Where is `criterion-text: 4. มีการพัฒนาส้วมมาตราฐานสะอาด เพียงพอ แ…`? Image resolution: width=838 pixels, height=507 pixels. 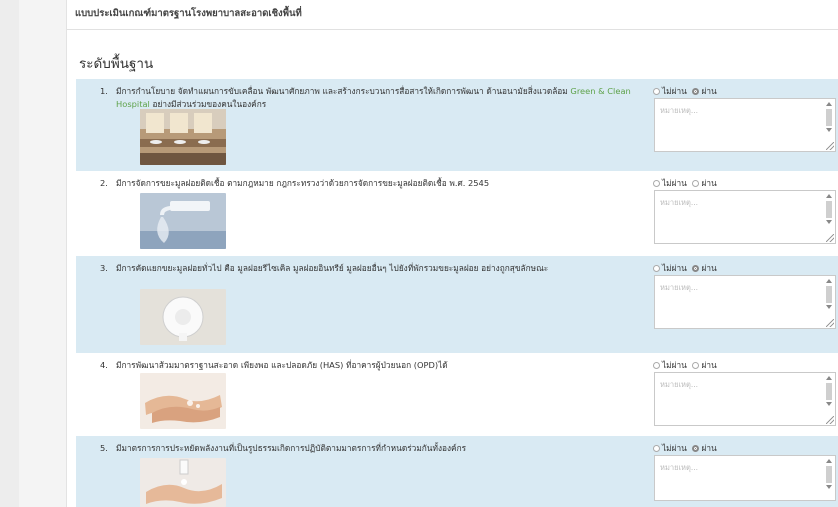 criterion-text: 4. มีการพัฒนาส้วมมาตราฐานสะอาด เพียงพอ แ… is located at coordinates (274, 365).